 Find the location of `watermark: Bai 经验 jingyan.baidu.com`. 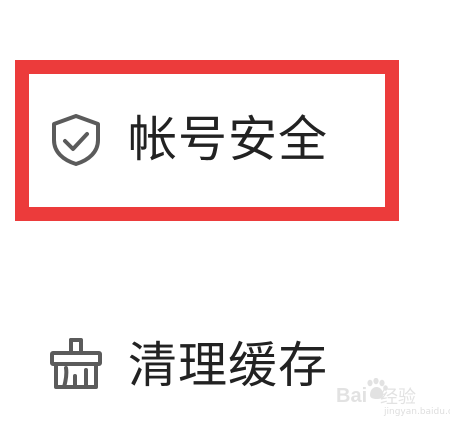

watermark: Bai 经验 jingyan.baidu.com is located at coordinates (393, 399).